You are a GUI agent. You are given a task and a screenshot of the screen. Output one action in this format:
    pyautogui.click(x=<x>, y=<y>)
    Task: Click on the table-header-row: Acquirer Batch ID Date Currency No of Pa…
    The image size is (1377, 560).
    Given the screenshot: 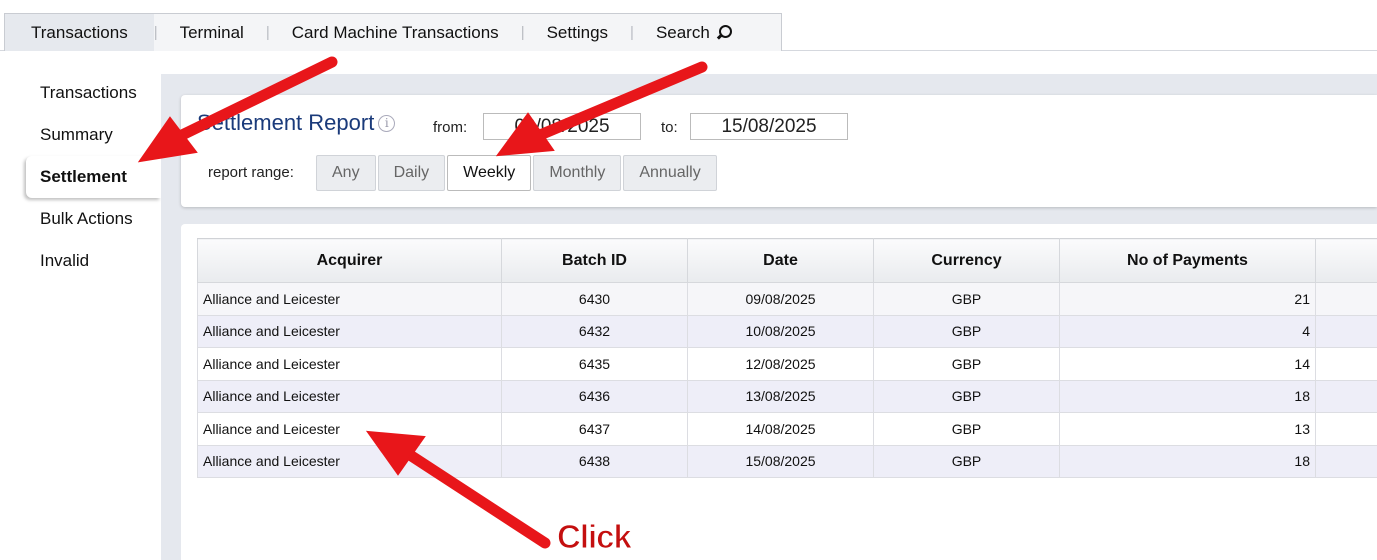 What is the action you would take?
    pyautogui.click(x=787, y=260)
    